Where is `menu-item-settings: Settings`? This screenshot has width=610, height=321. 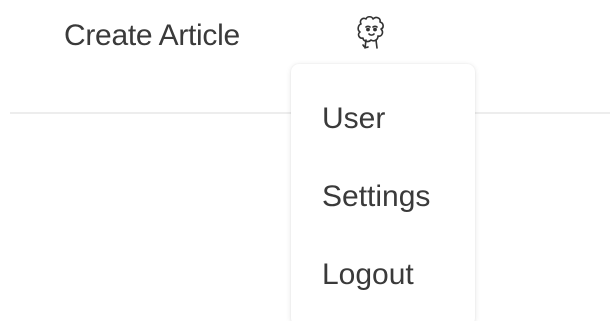 menu-item-settings: Settings is located at coordinates (376, 197).